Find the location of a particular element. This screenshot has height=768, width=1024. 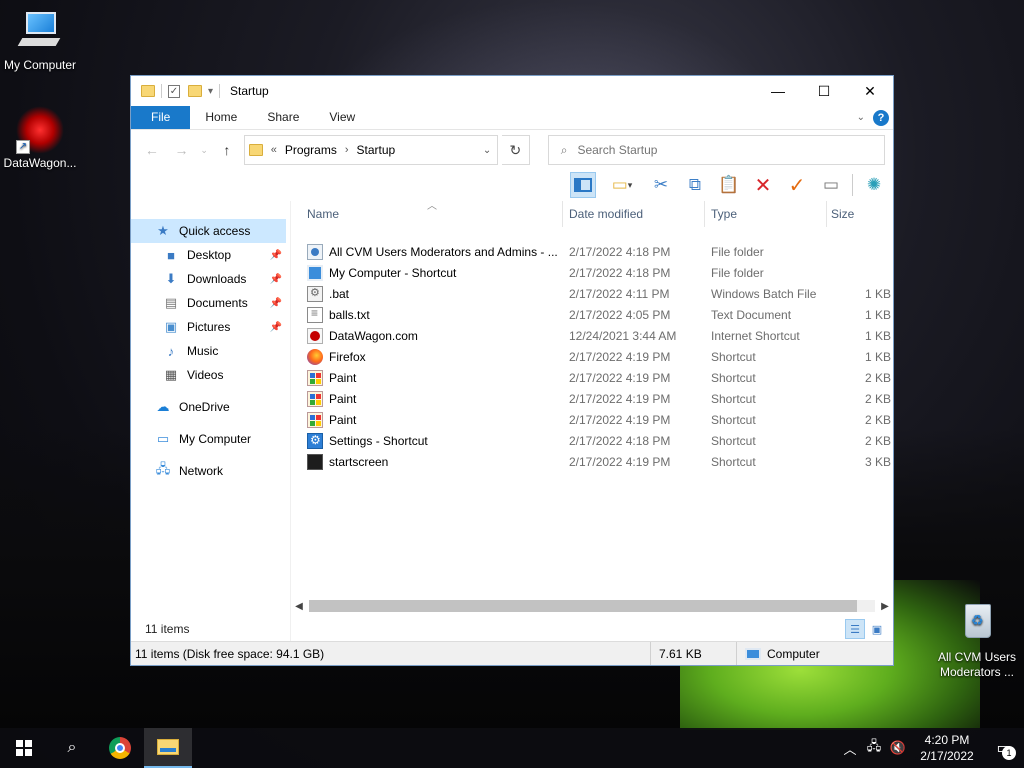

start-button is located at coordinates (24, 748).